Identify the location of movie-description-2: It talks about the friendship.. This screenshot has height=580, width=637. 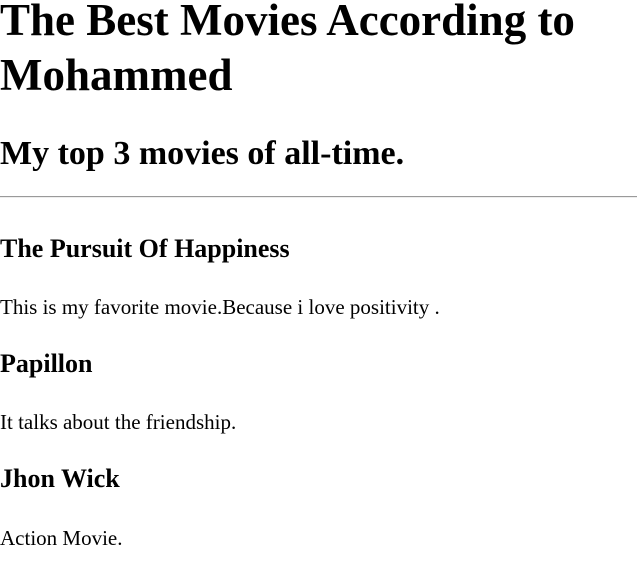
(118, 422).